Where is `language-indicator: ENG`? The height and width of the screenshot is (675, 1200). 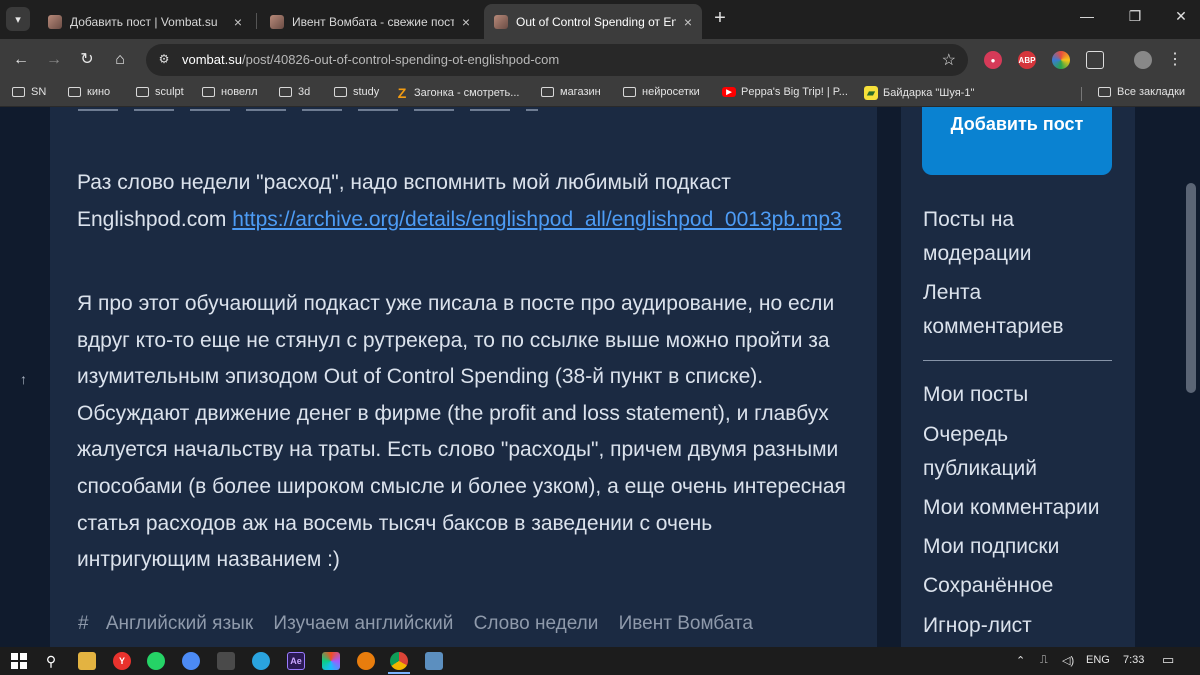
language-indicator: ENG is located at coordinates (1098, 660).